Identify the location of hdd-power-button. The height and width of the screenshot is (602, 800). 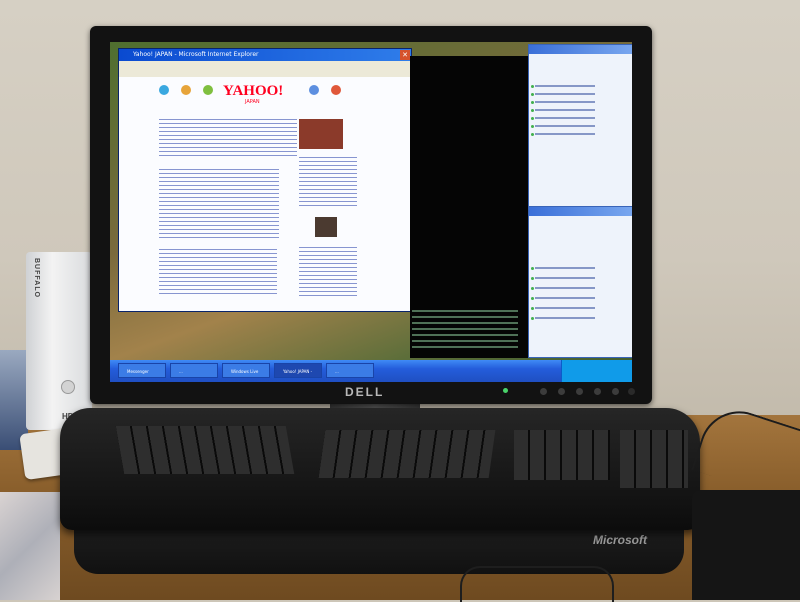
(68, 387).